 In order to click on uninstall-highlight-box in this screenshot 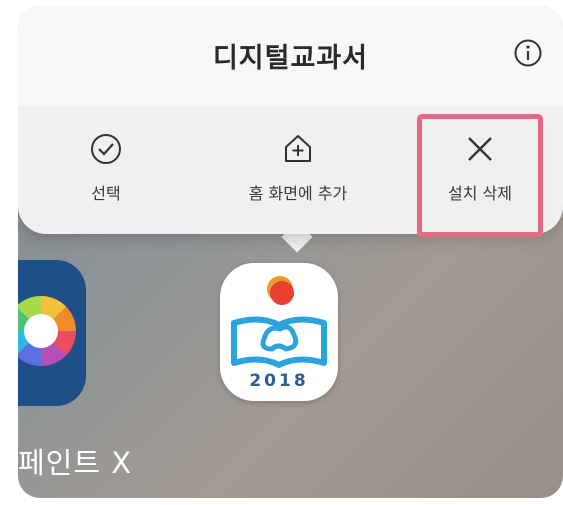, I will do `click(480, 175)`.